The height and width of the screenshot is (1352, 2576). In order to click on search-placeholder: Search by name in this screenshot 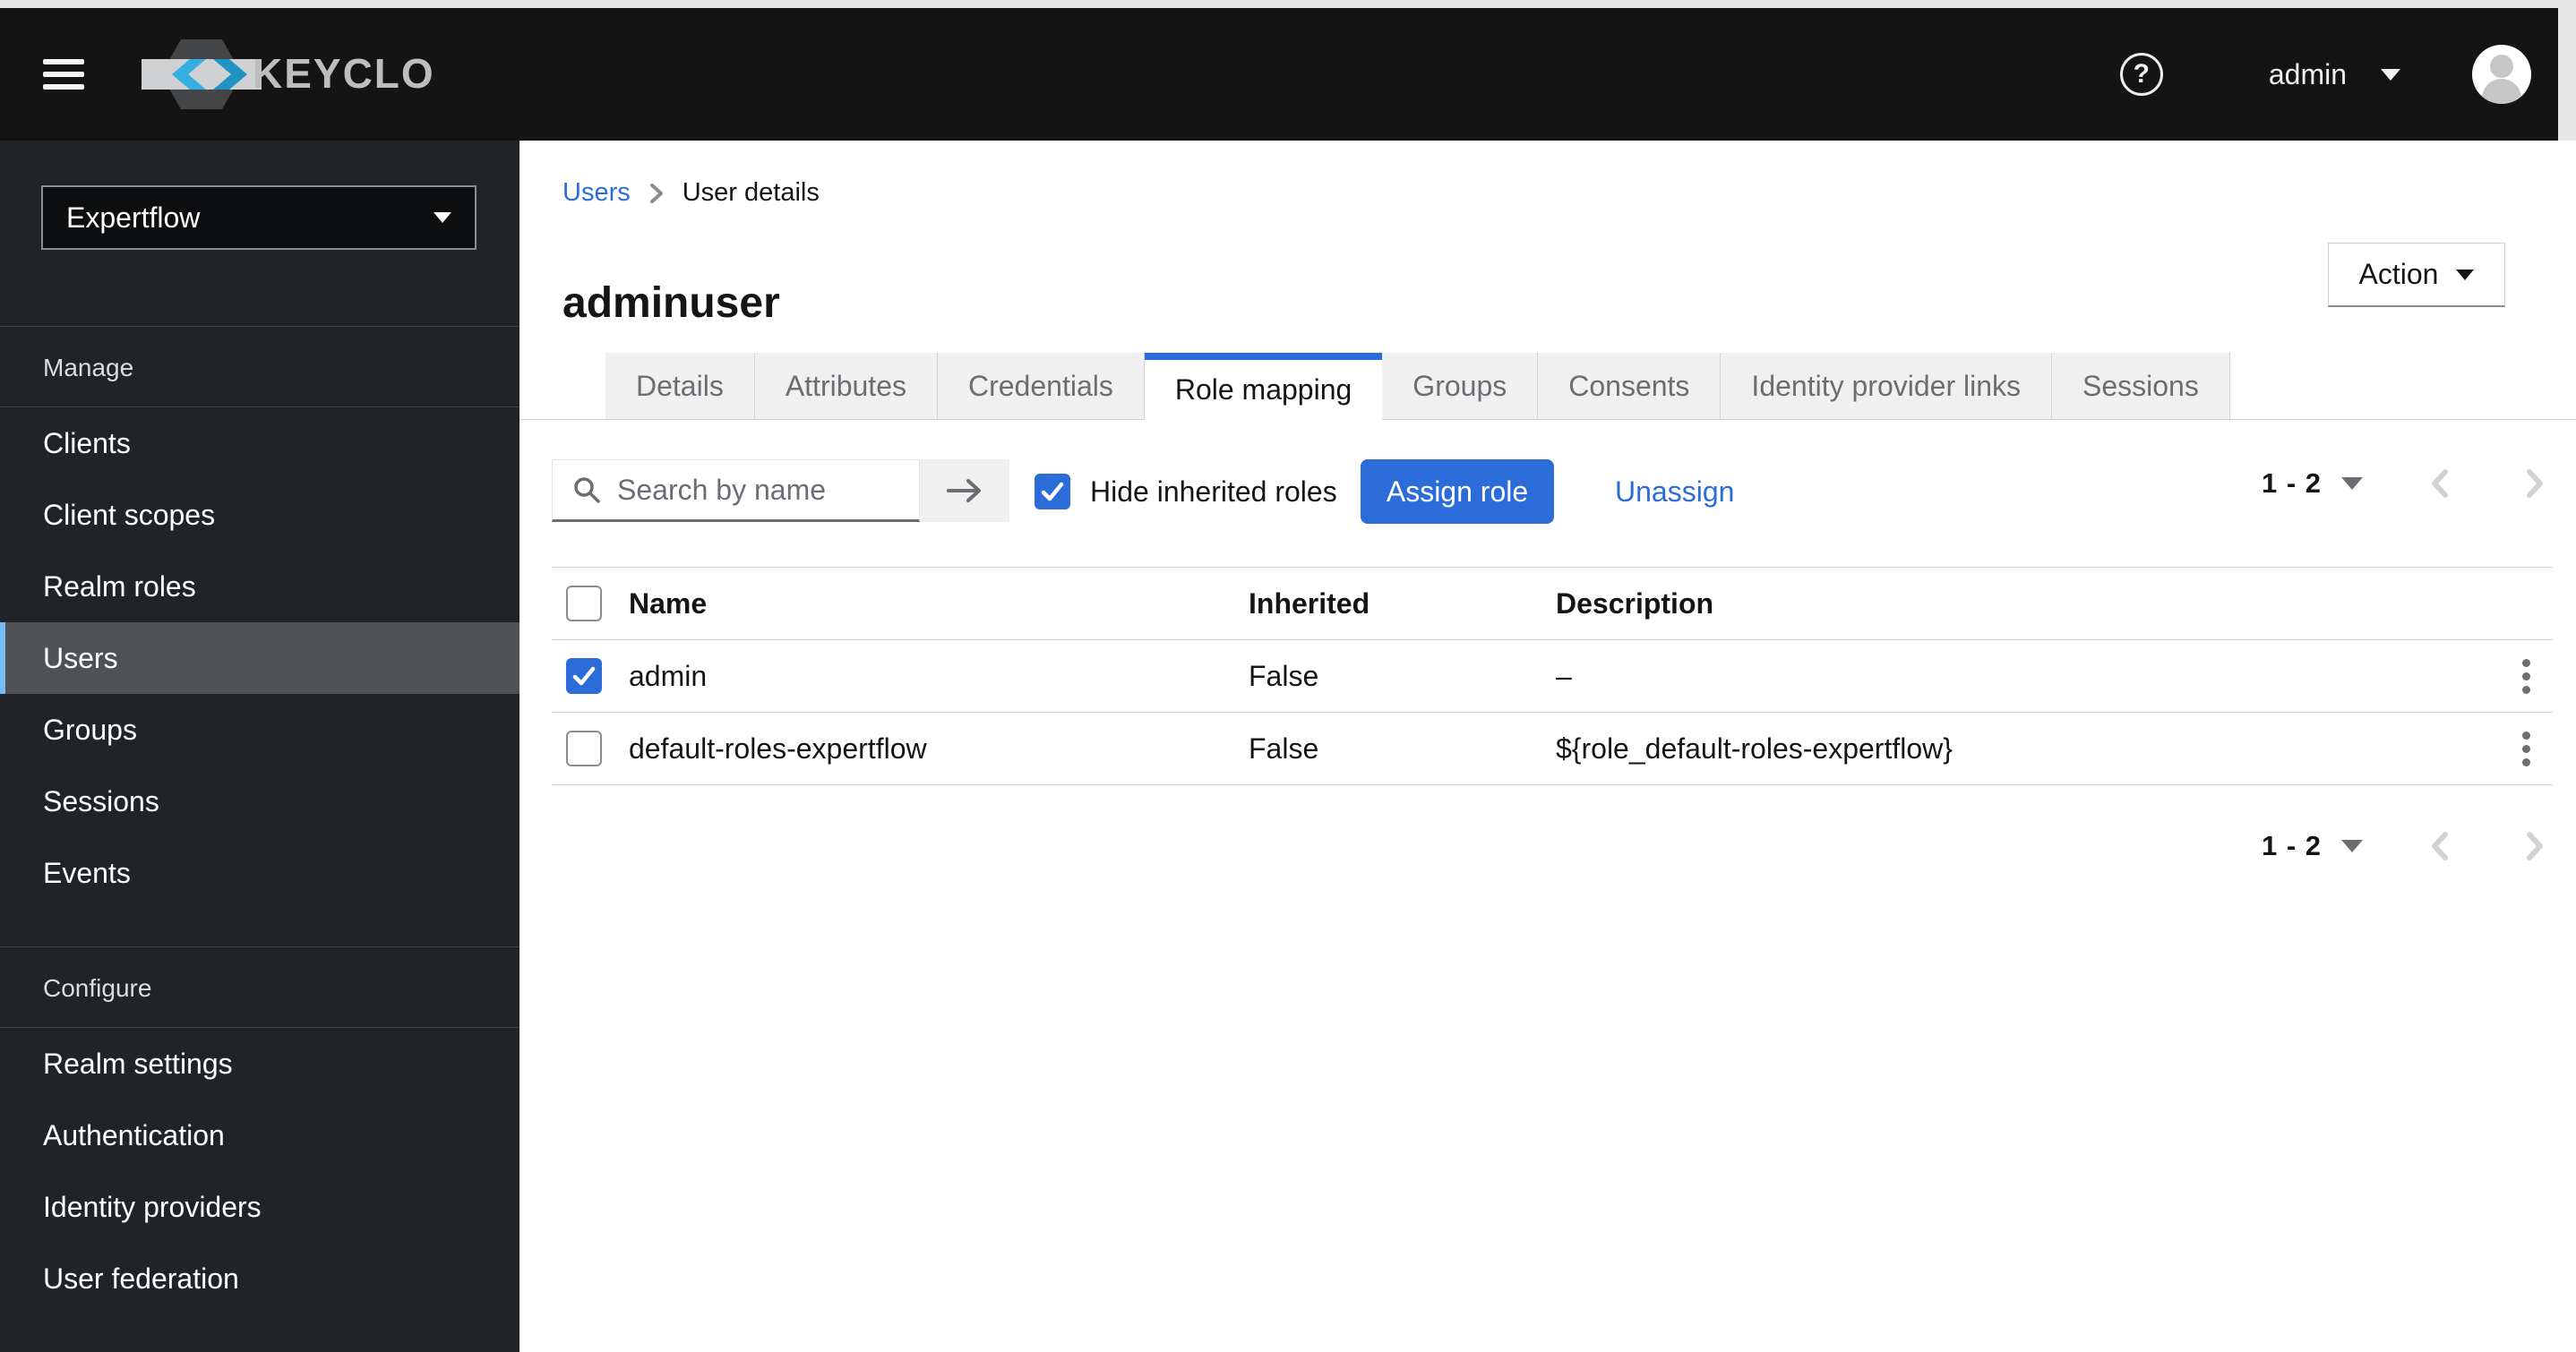, I will do `click(722, 489)`.